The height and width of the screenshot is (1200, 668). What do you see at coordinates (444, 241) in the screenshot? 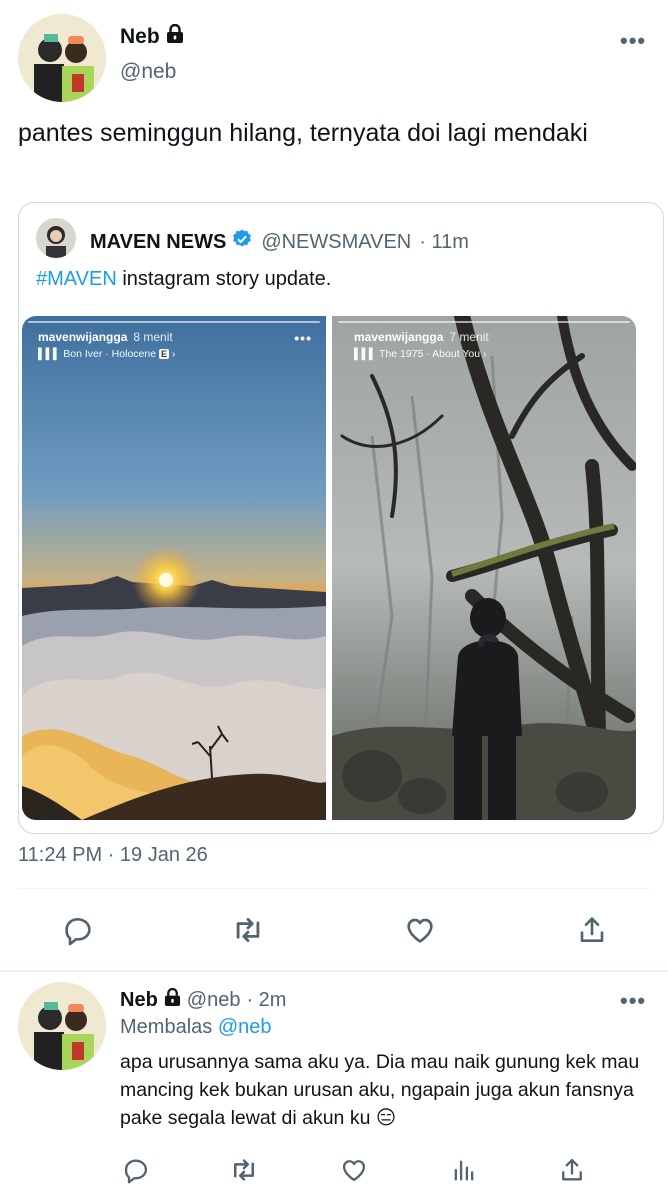
I see `quote-time: · 11m` at bounding box center [444, 241].